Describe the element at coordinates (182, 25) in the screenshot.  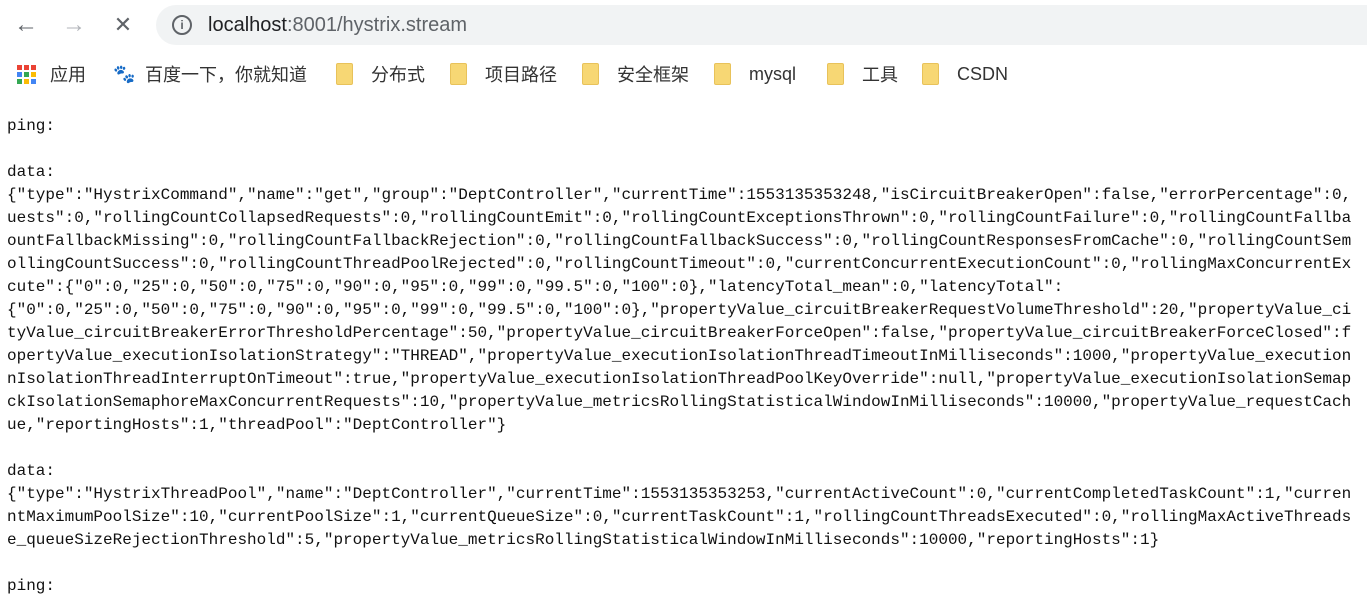
I see `info-icon: i` at that location.